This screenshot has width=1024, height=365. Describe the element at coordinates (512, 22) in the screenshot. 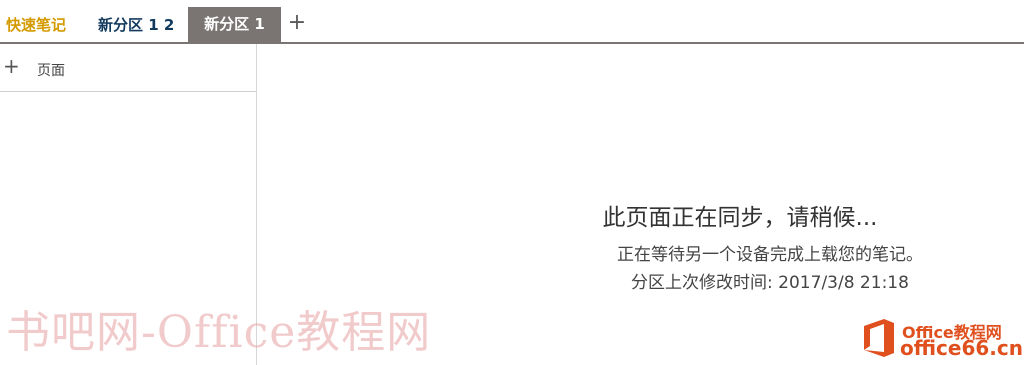

I see `section-tab-bar: 快速笔记 新分区 1 2 新分区 1 +` at that location.